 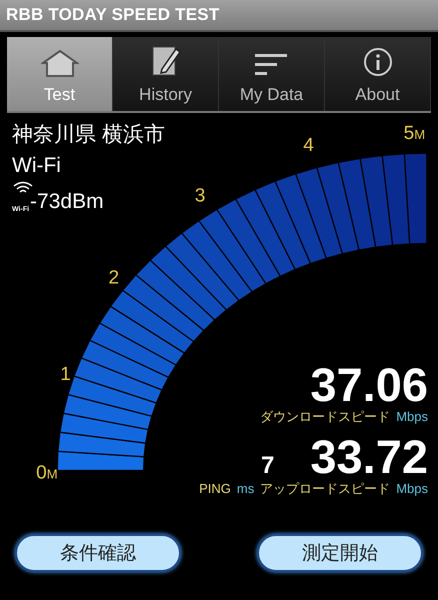 I want to click on scale-label: 3, so click(x=200, y=195).